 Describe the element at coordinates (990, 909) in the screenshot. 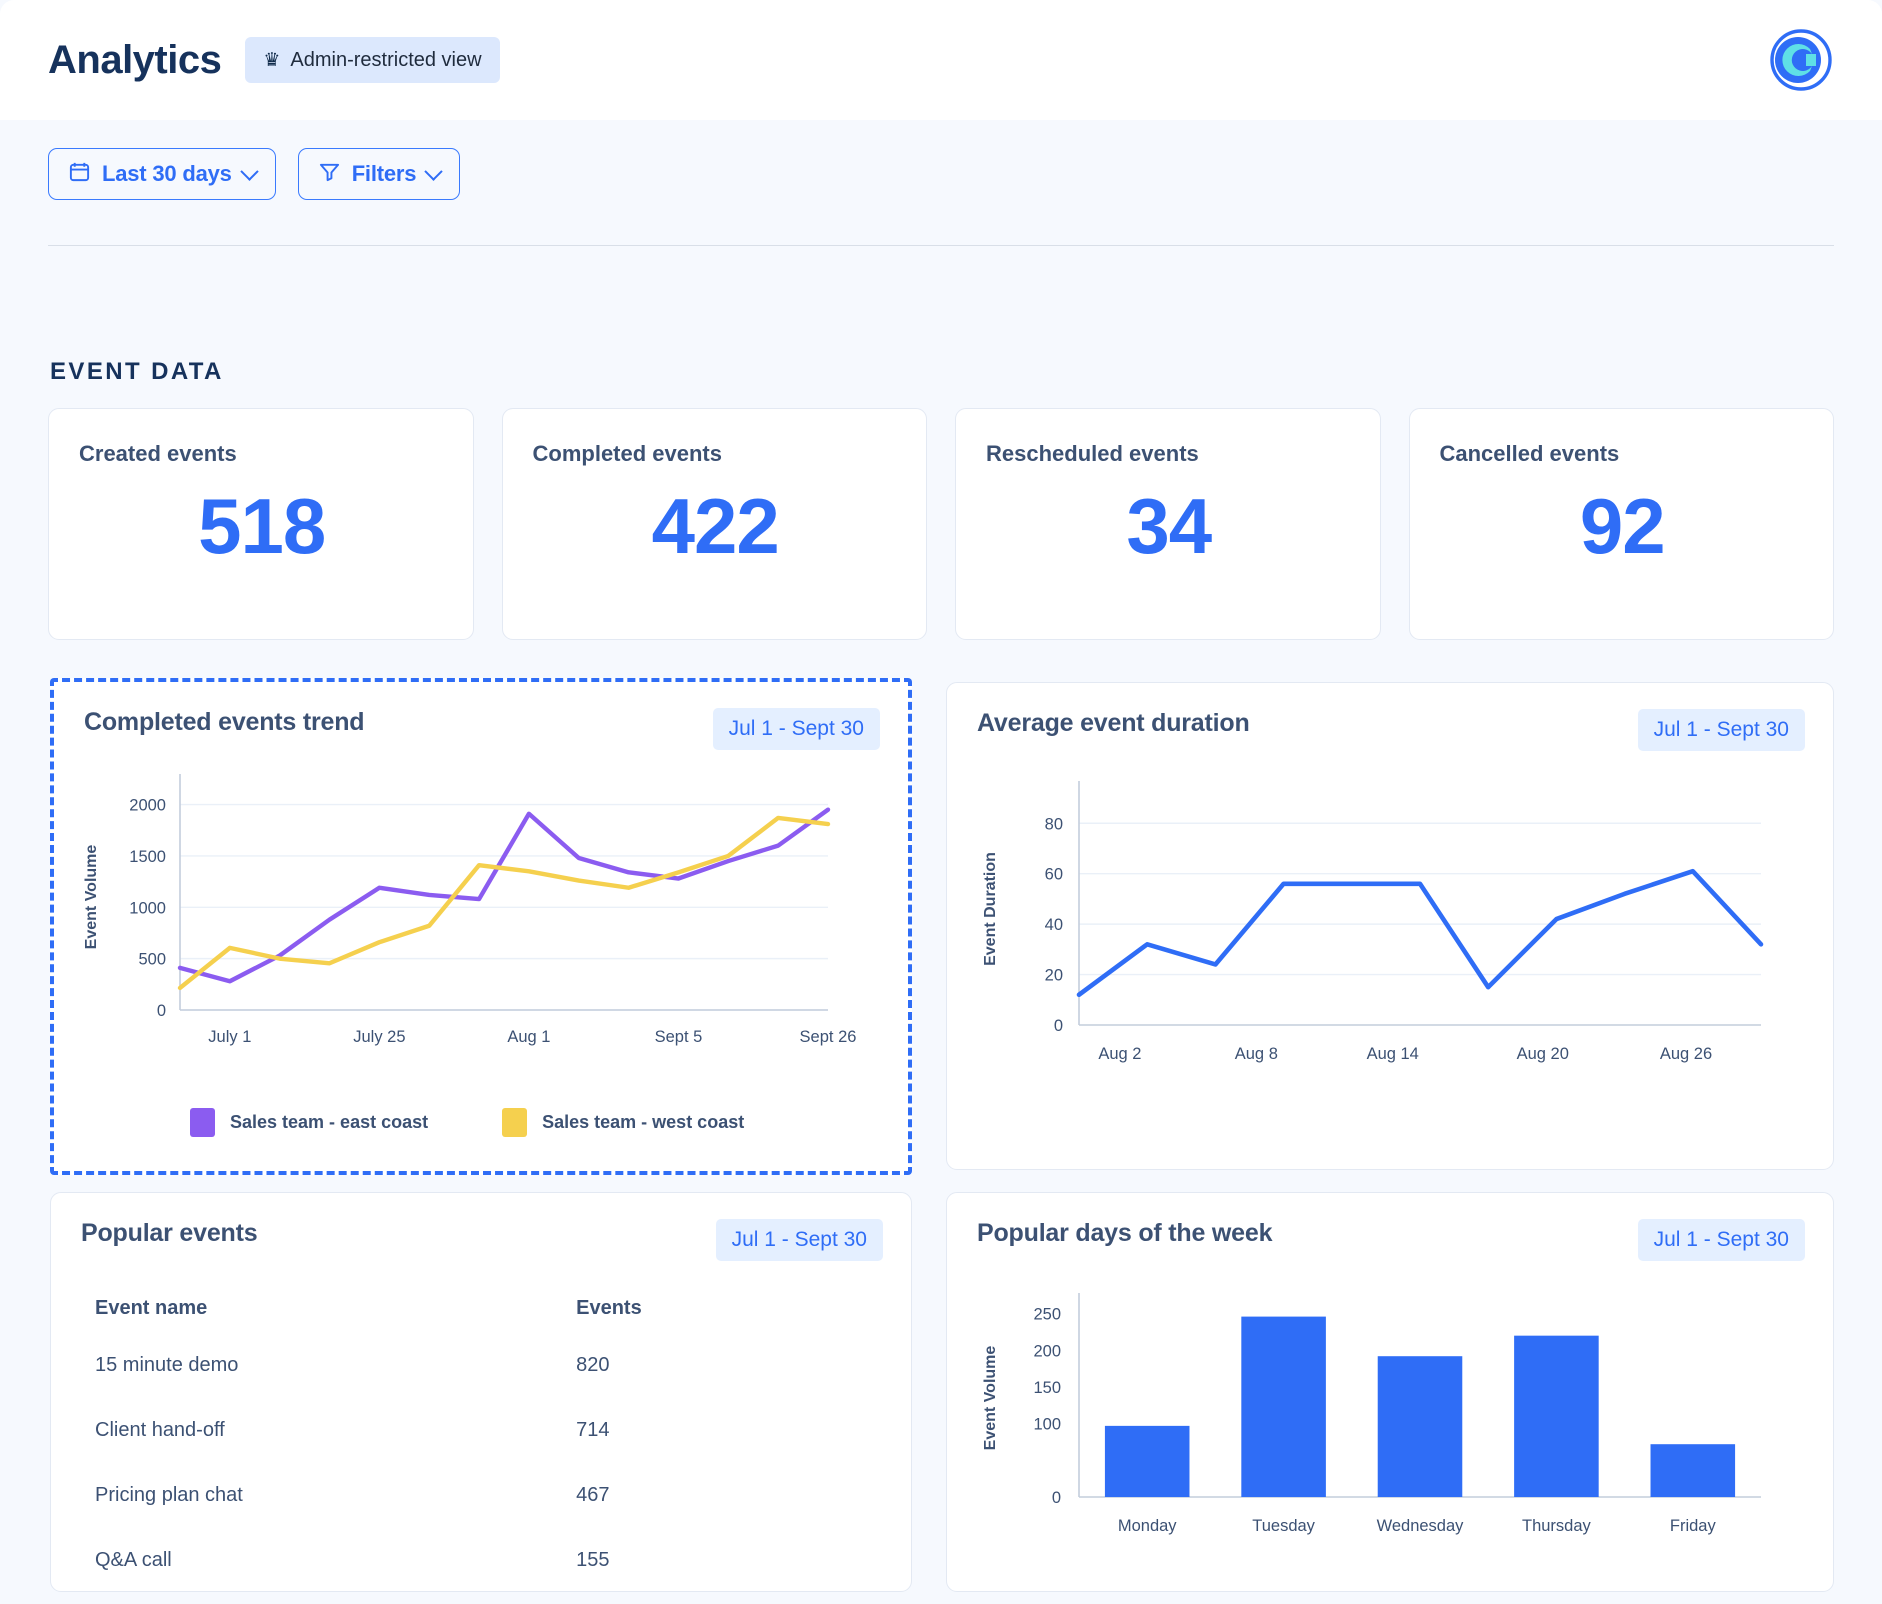

I see `svg-text: Event Duration` at that location.